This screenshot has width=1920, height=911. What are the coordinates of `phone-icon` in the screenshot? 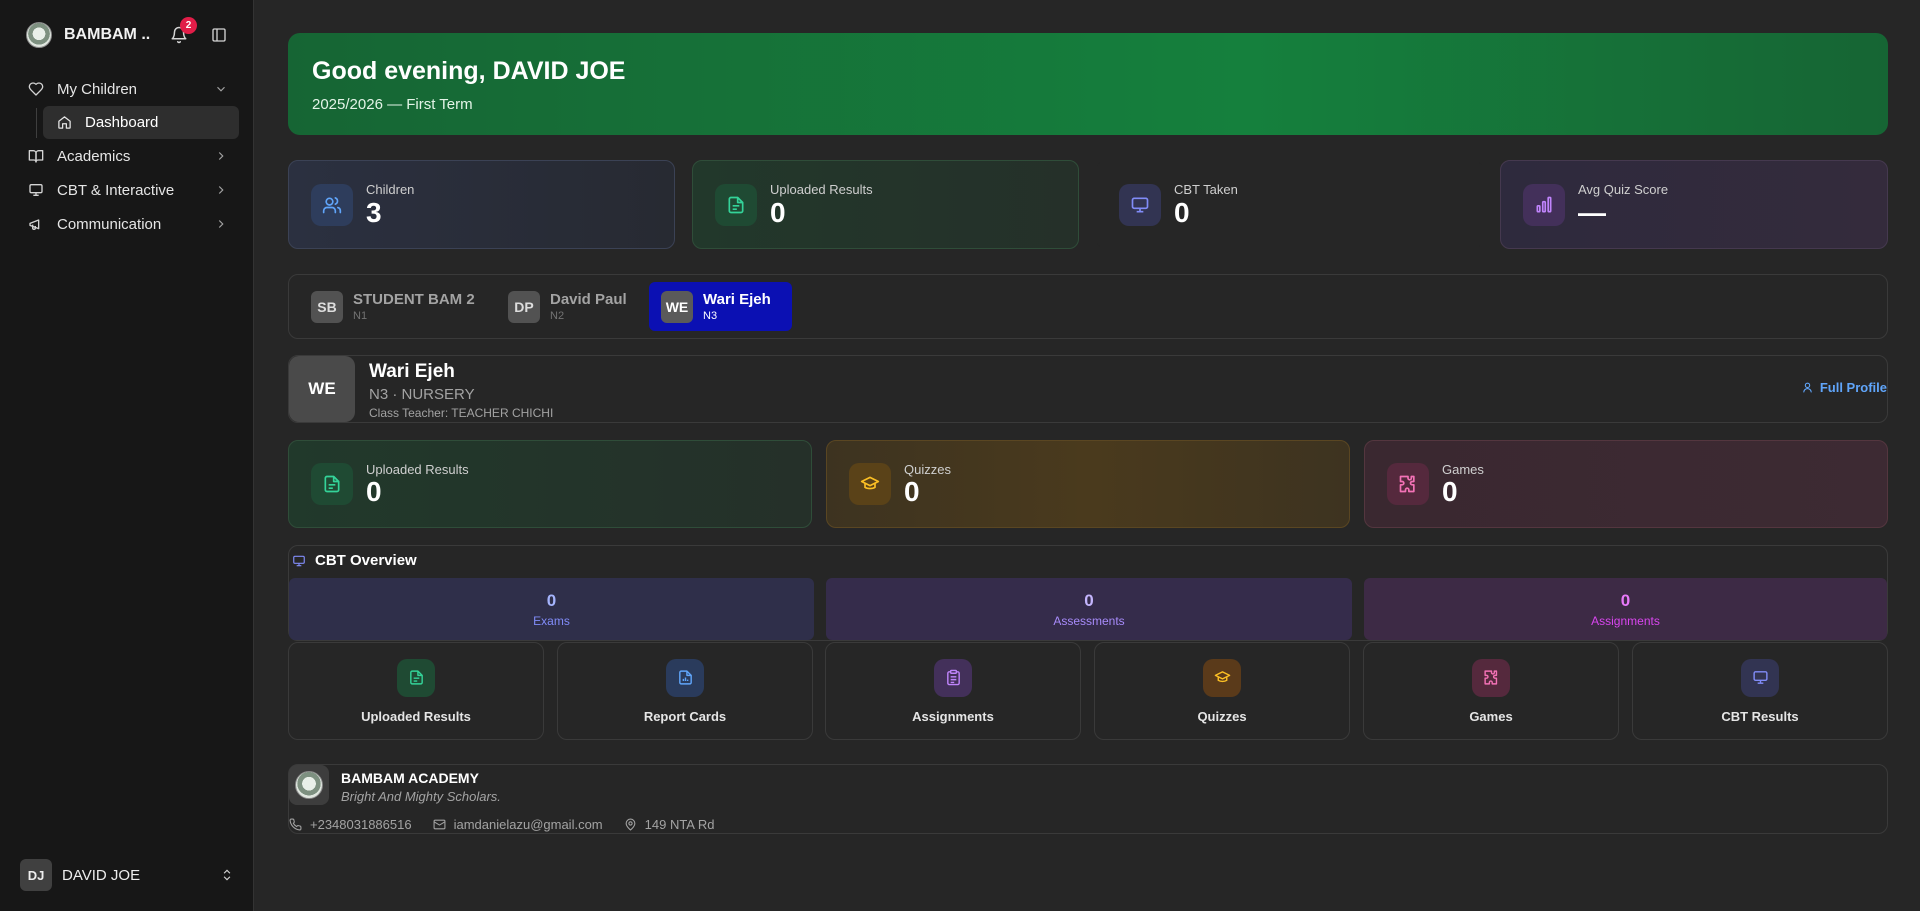 It's located at (295, 824).